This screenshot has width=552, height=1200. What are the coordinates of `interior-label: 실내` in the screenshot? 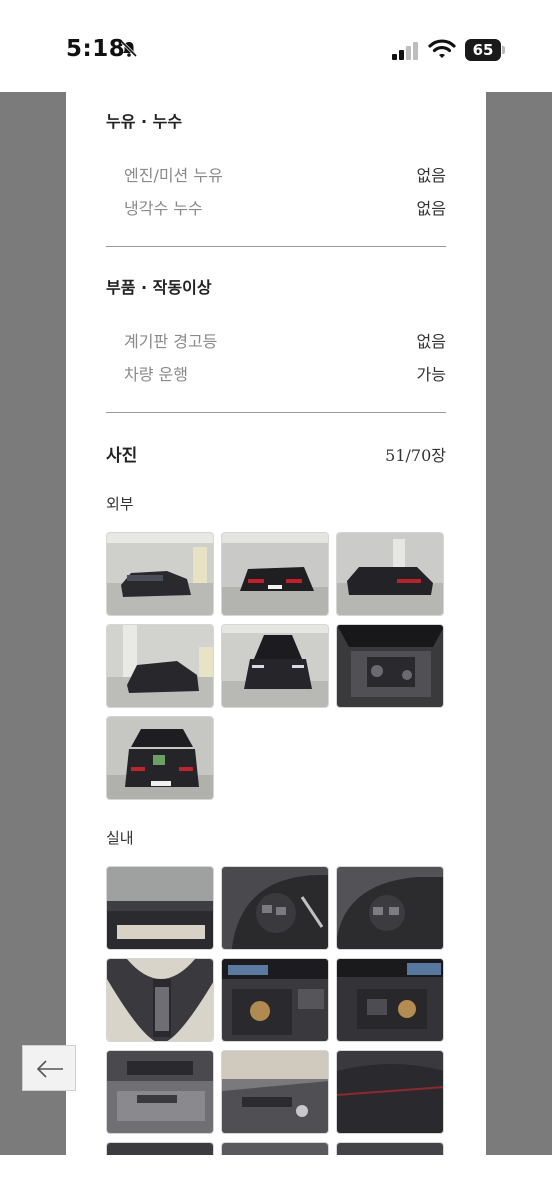 It's located at (120, 838).